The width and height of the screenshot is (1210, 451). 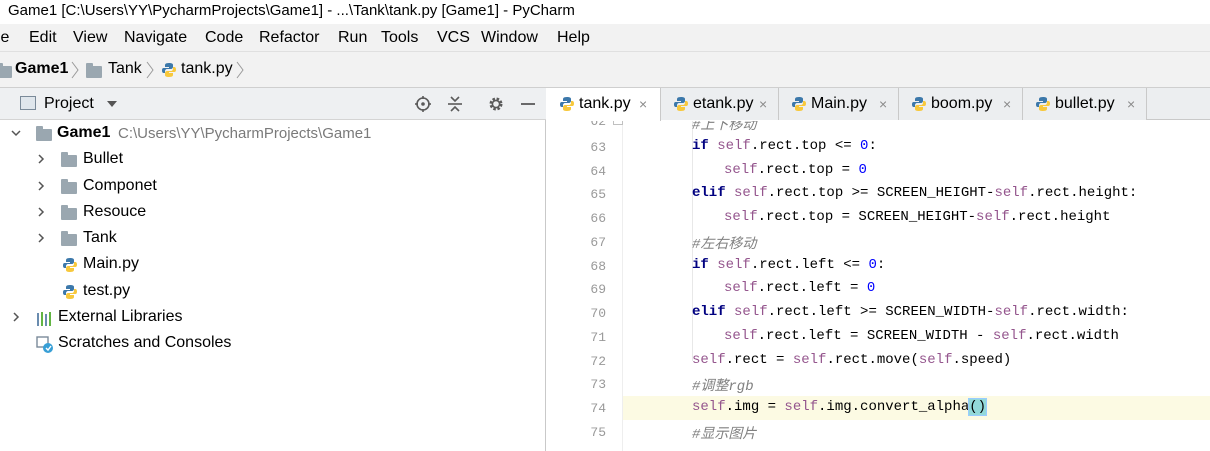 What do you see at coordinates (700, 146) in the screenshot?
I see `code-keyword: if` at bounding box center [700, 146].